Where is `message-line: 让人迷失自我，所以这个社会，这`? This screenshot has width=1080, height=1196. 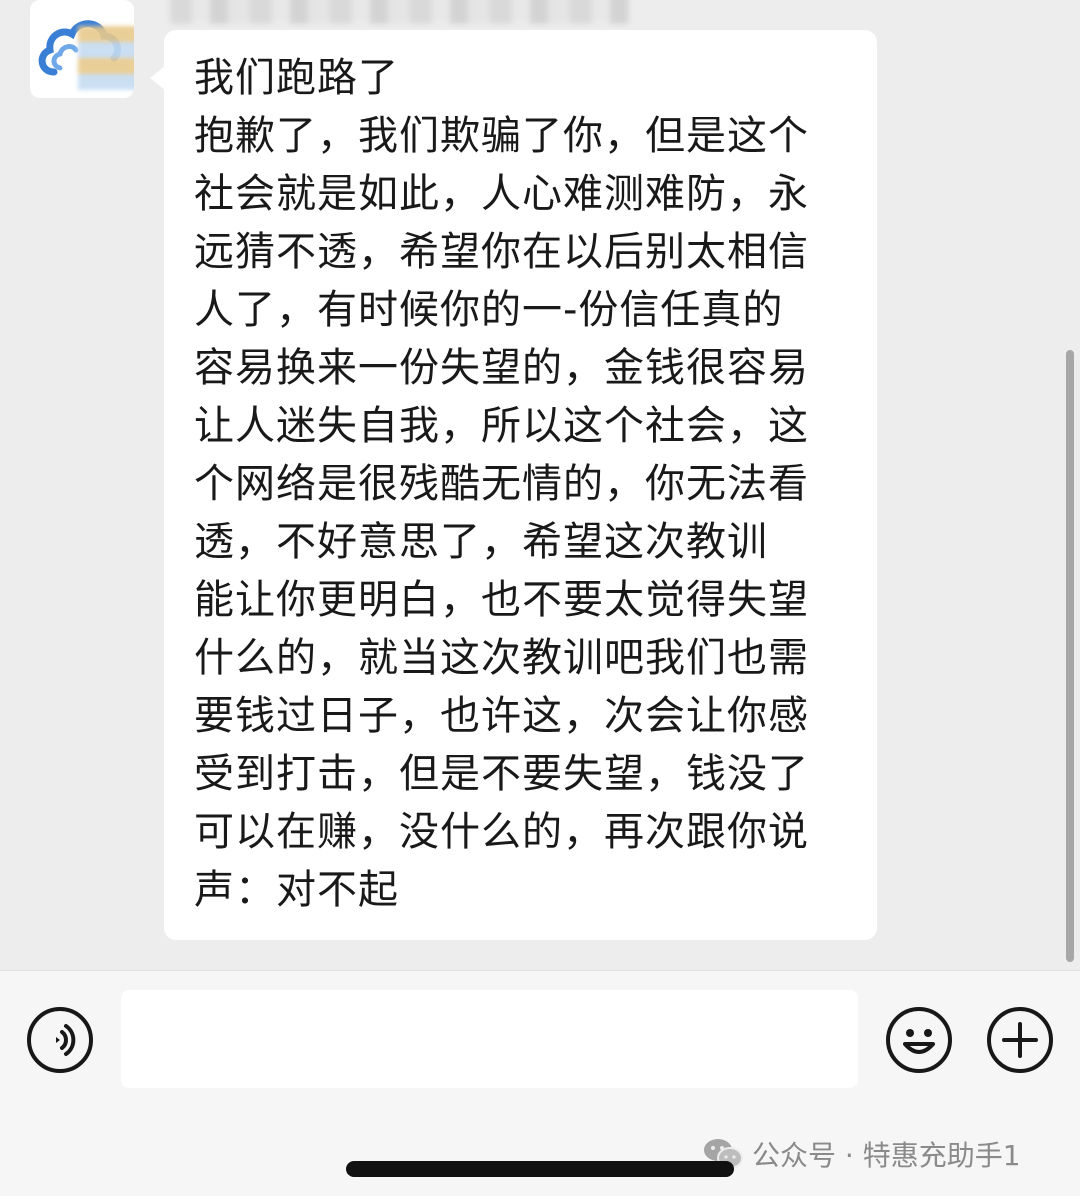 message-line: 让人迷失自我，所以这个社会，这 is located at coordinates (501, 426).